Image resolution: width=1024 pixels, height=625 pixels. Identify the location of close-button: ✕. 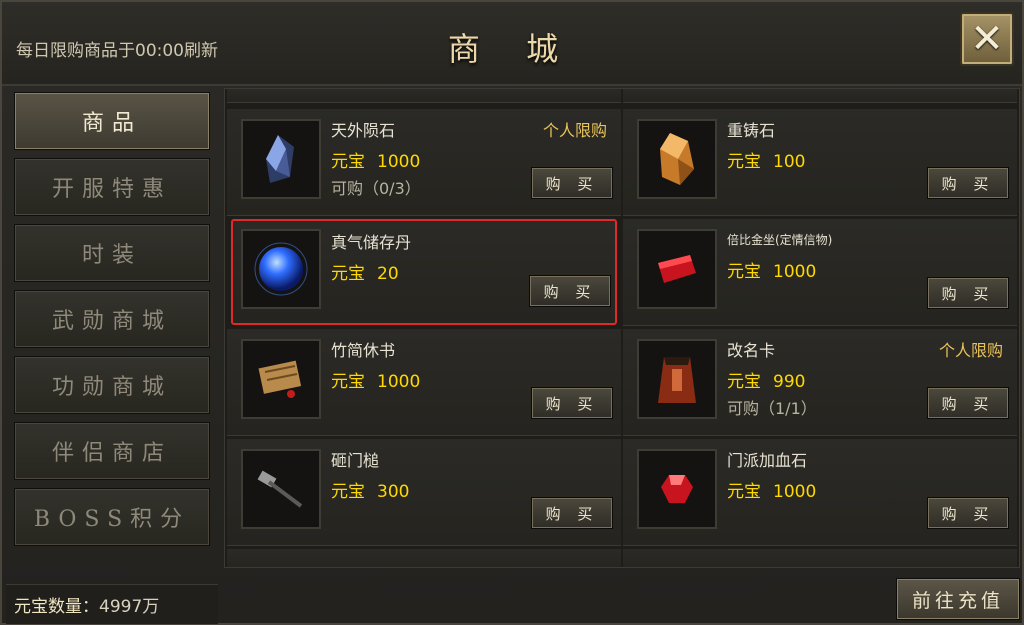
(987, 39).